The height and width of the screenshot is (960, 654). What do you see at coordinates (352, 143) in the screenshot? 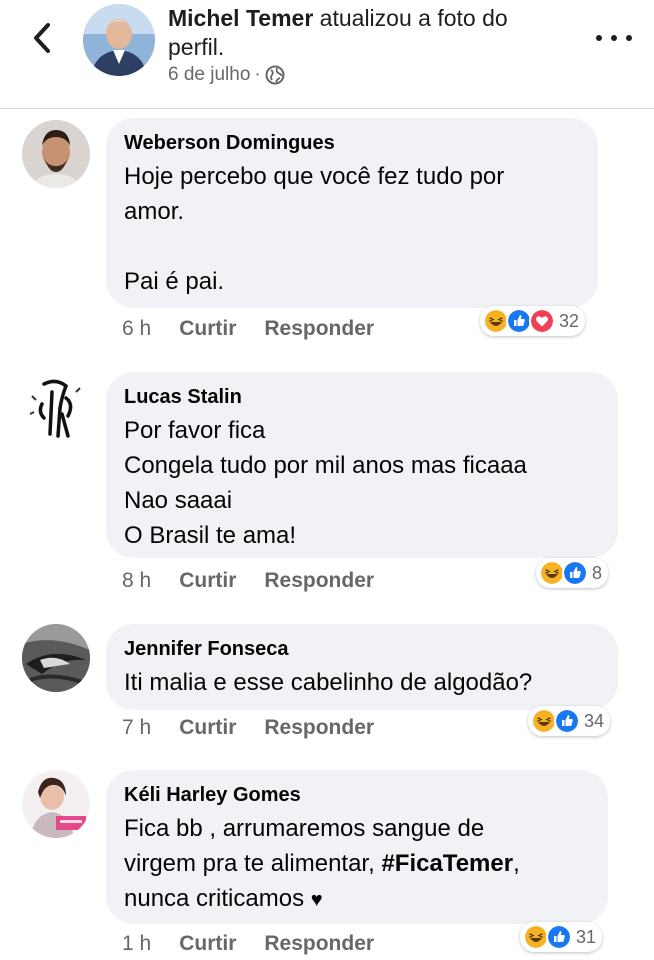
I see `comment-author: Weberson Domingues` at bounding box center [352, 143].